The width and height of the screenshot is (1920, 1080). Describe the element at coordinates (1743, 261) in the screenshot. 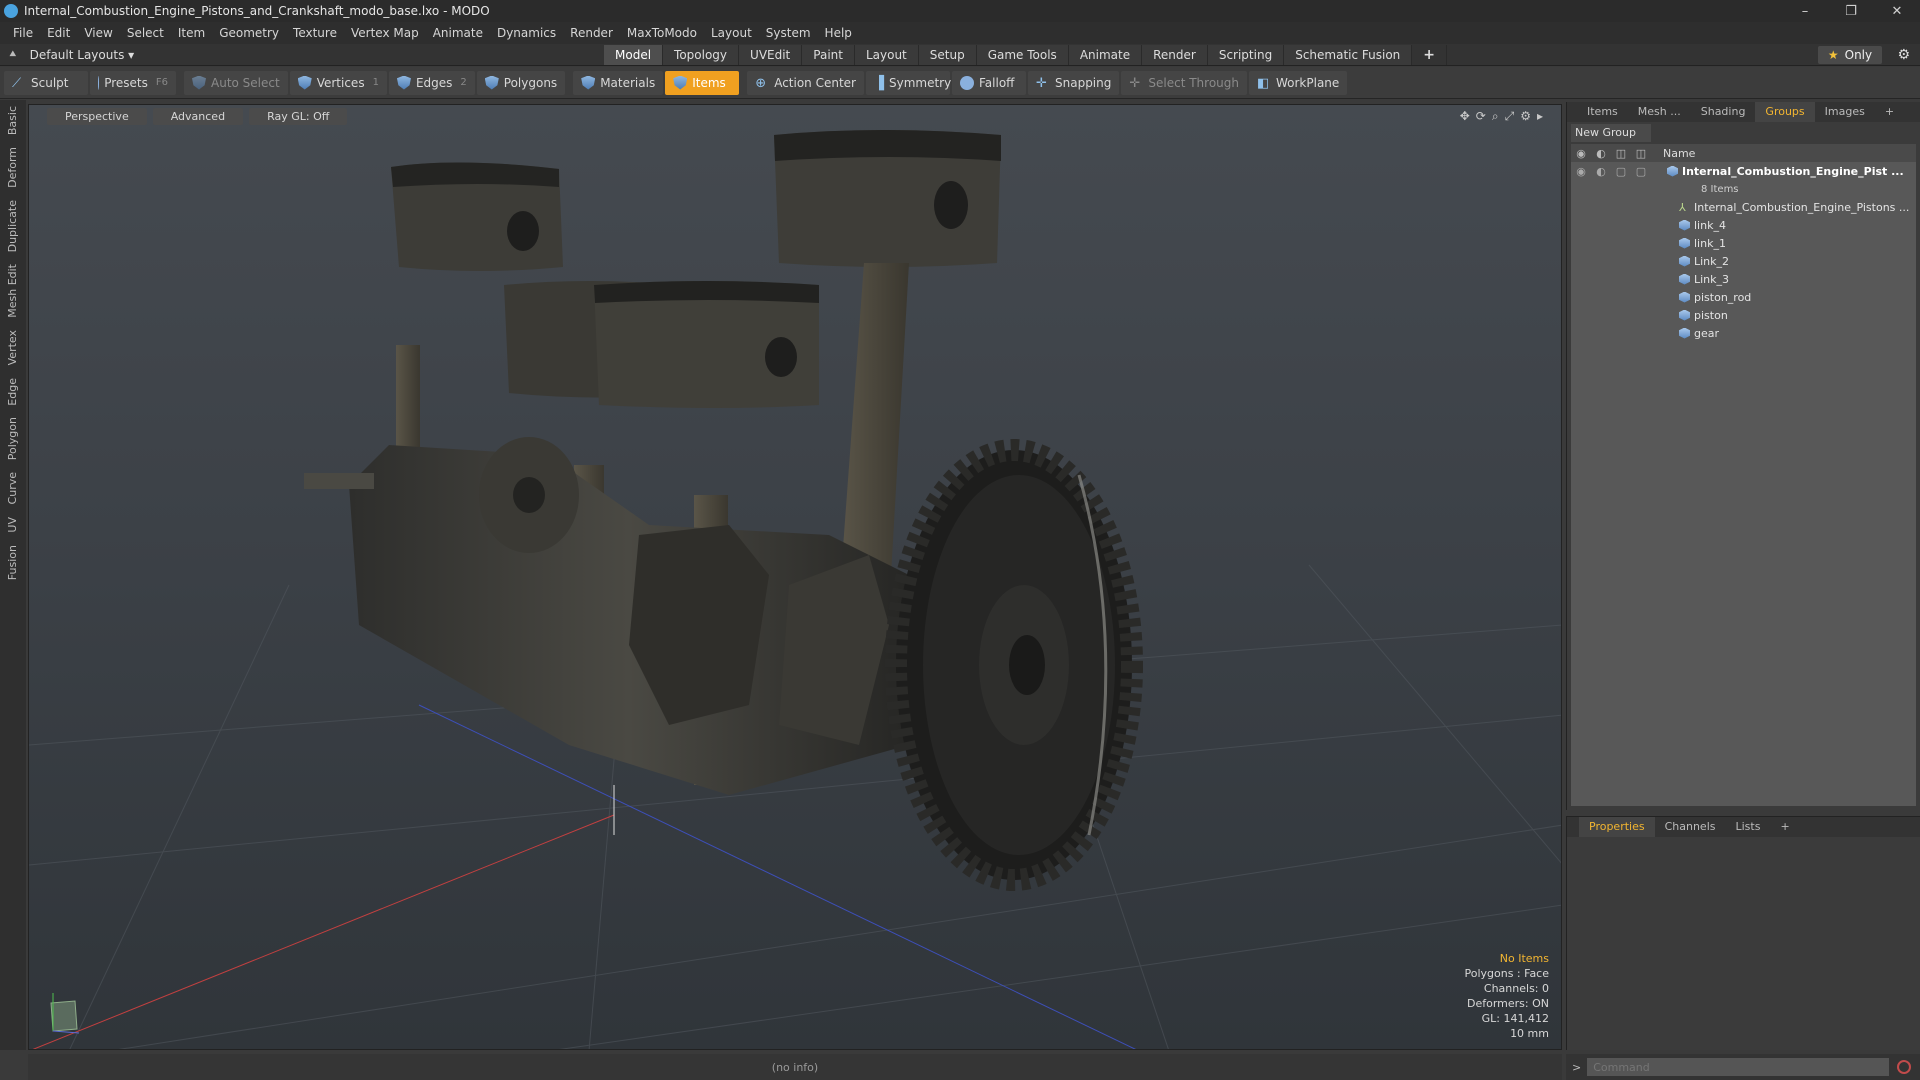

I see `list-item: Link_2` at that location.